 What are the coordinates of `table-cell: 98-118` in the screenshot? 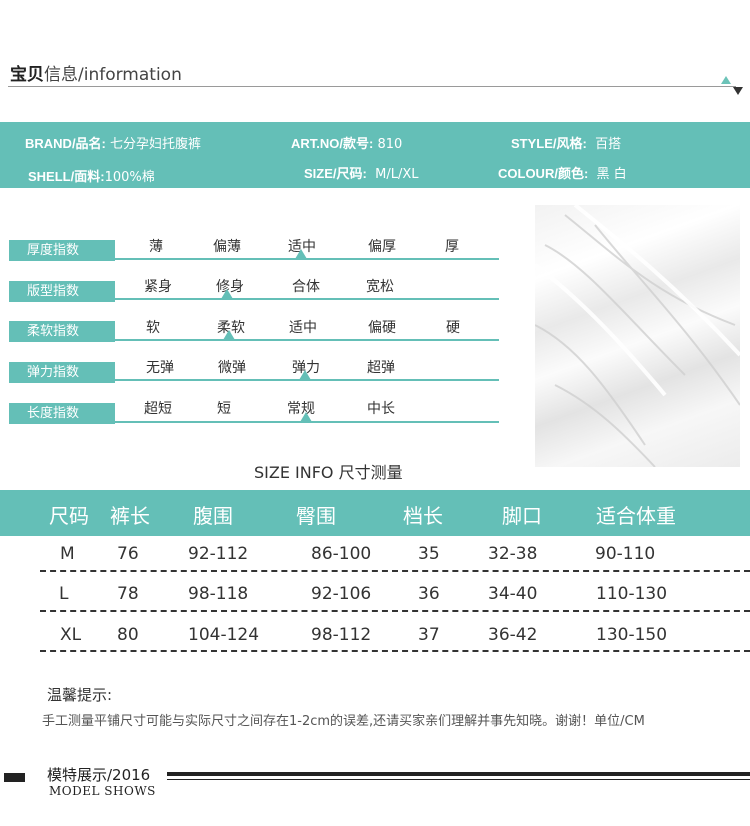 It's located at (218, 594).